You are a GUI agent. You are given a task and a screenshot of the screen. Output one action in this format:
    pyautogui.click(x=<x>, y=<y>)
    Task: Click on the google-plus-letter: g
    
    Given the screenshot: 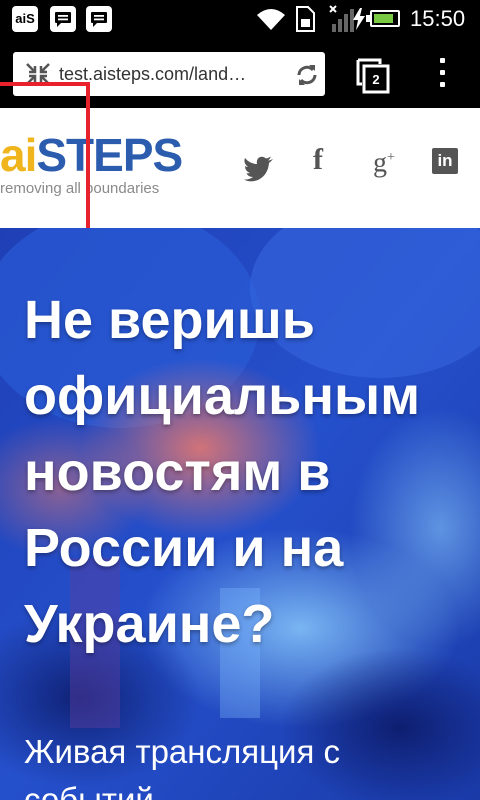 What is the action you would take?
    pyautogui.click(x=380, y=163)
    